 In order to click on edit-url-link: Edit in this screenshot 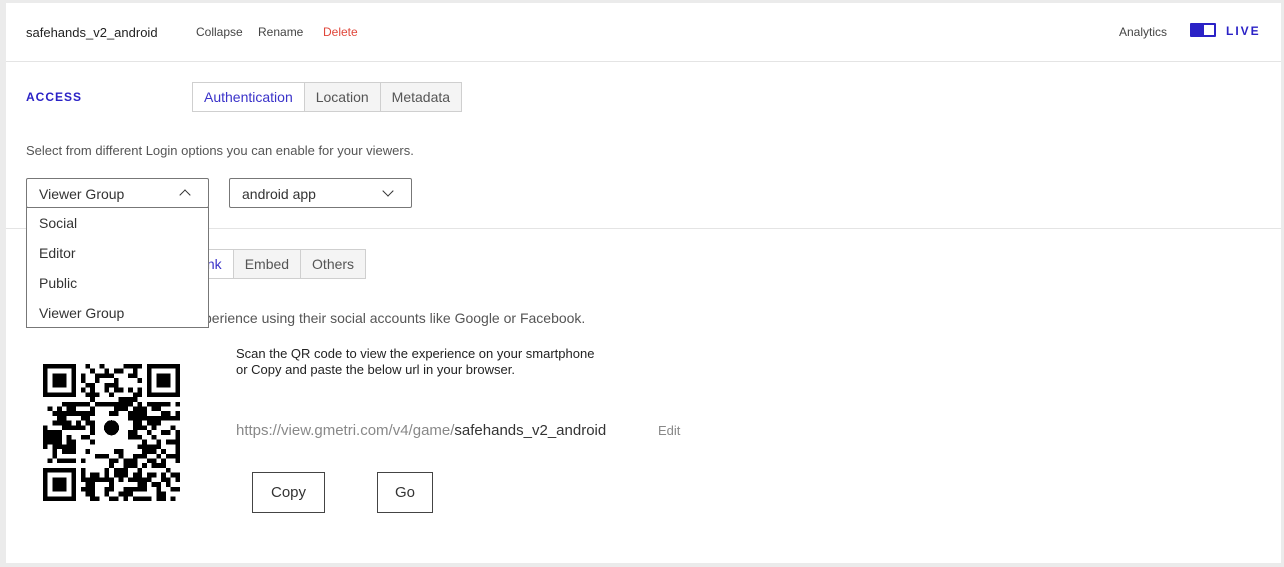, I will do `click(669, 430)`.